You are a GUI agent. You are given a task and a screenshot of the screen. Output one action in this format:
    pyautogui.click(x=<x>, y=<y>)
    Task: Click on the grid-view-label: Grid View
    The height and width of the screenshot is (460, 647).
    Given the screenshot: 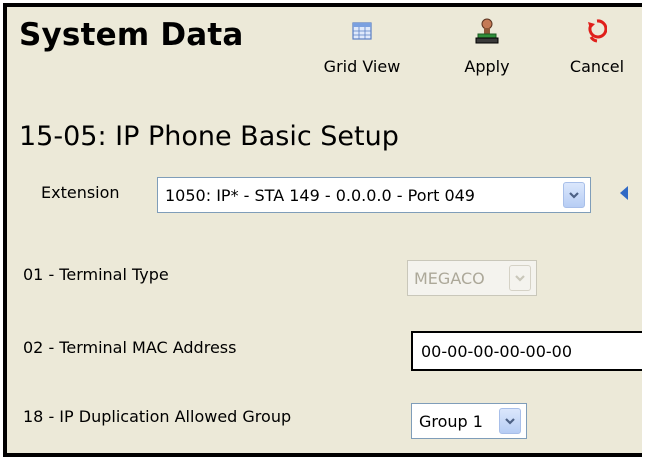 What is the action you would take?
    pyautogui.click(x=362, y=66)
    